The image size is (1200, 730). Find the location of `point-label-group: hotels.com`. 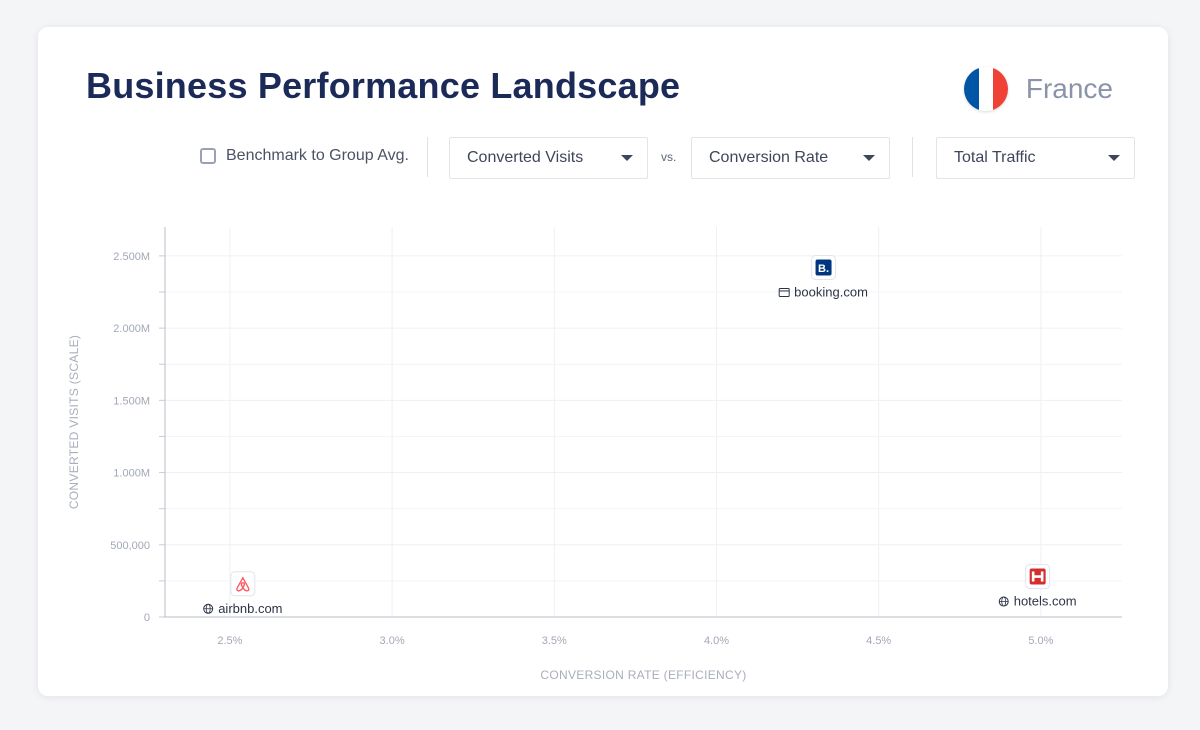

point-label-group: hotels.com is located at coordinates (1037, 601).